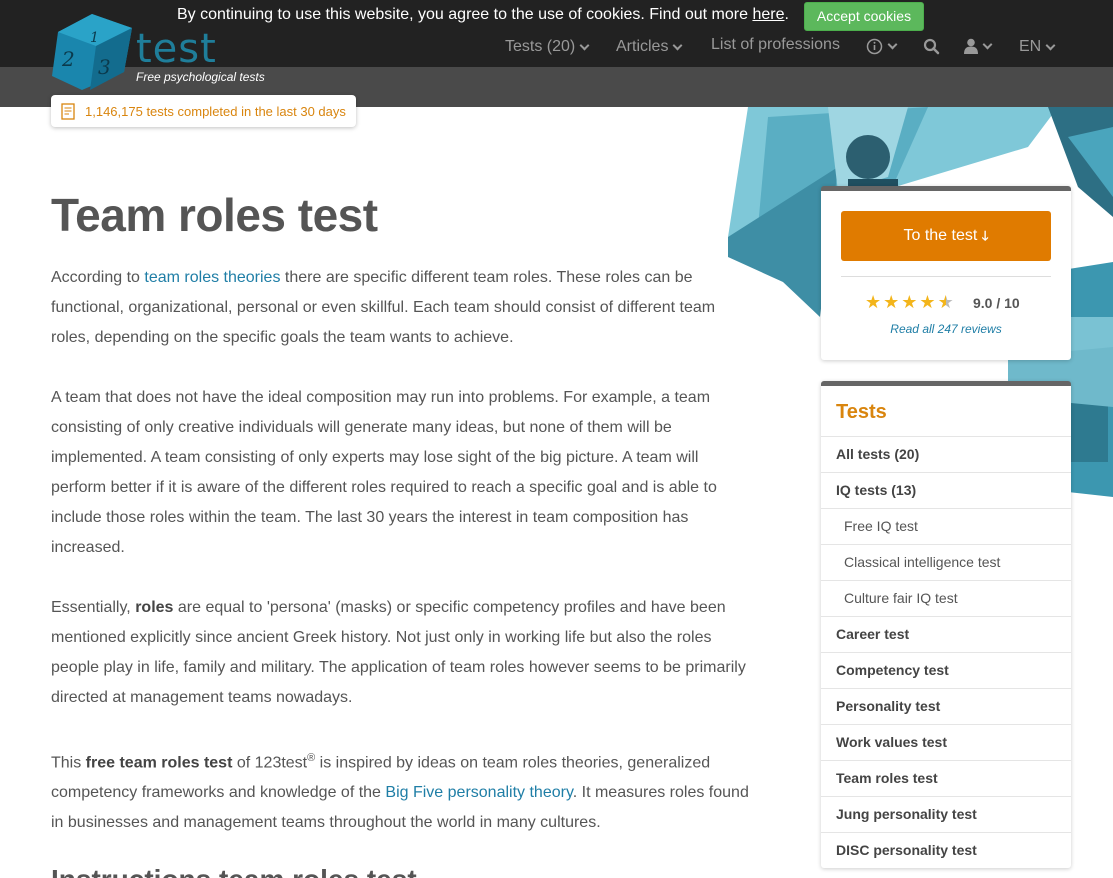 The image size is (1113, 878). I want to click on star-half-icon: ★, so click(945, 302).